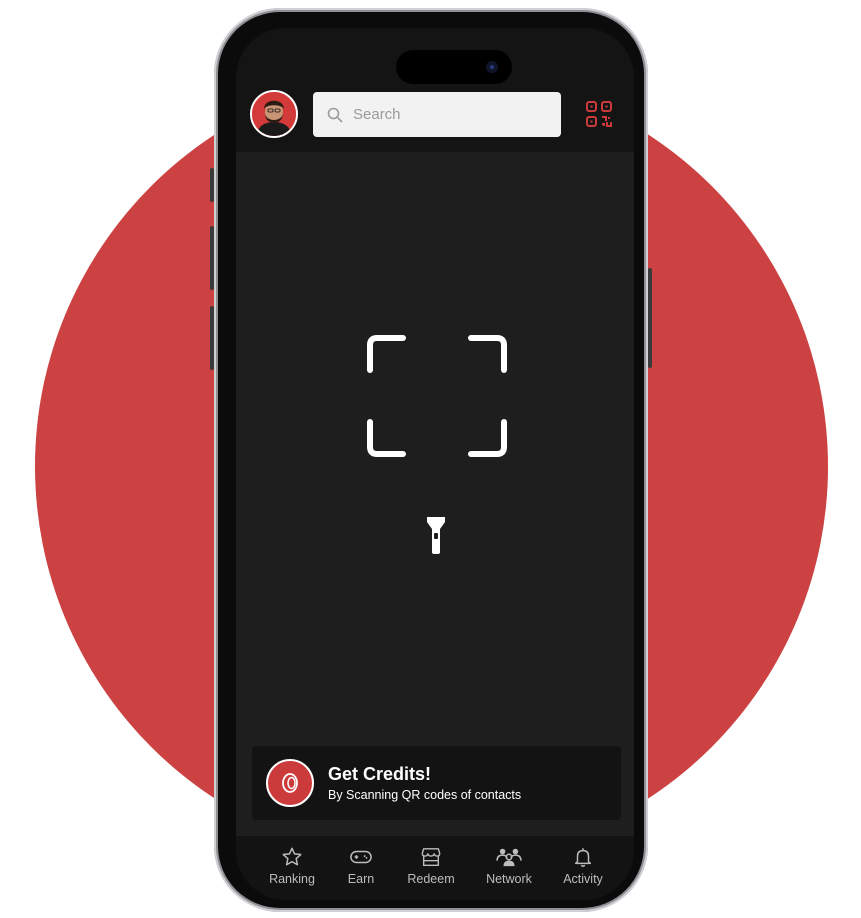 The width and height of the screenshot is (861, 918). What do you see at coordinates (454, 67) in the screenshot?
I see `dynamic-island` at bounding box center [454, 67].